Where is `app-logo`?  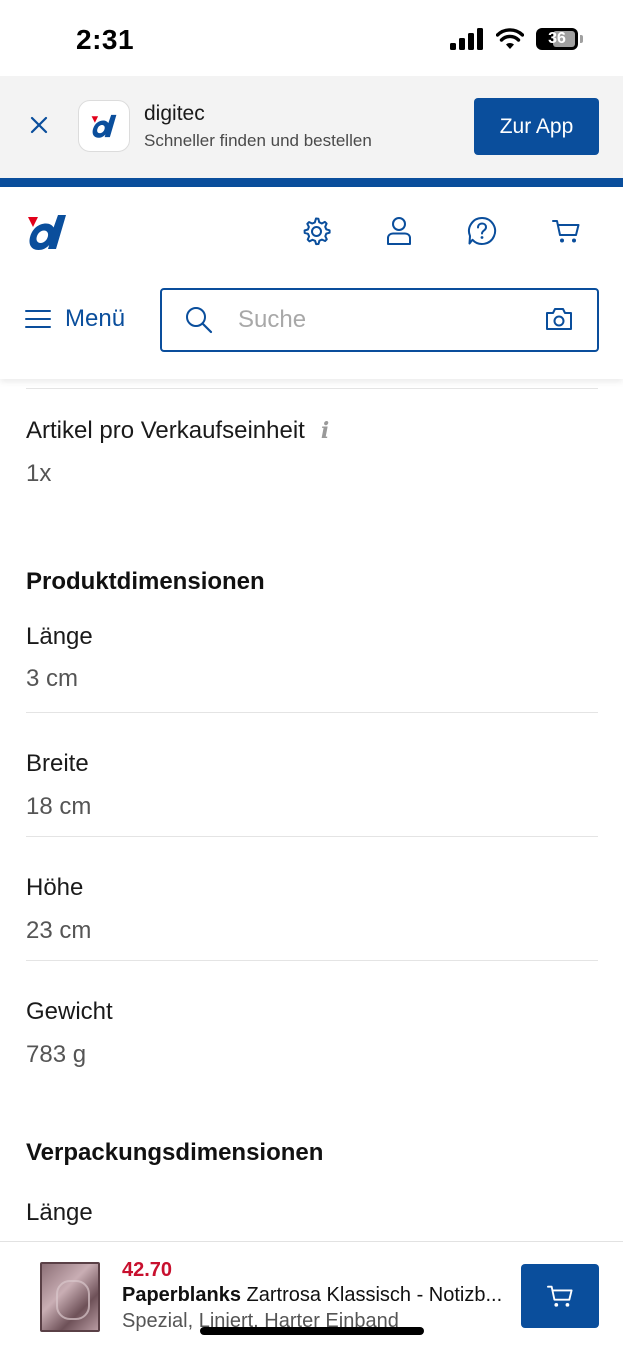 app-logo is located at coordinates (104, 126).